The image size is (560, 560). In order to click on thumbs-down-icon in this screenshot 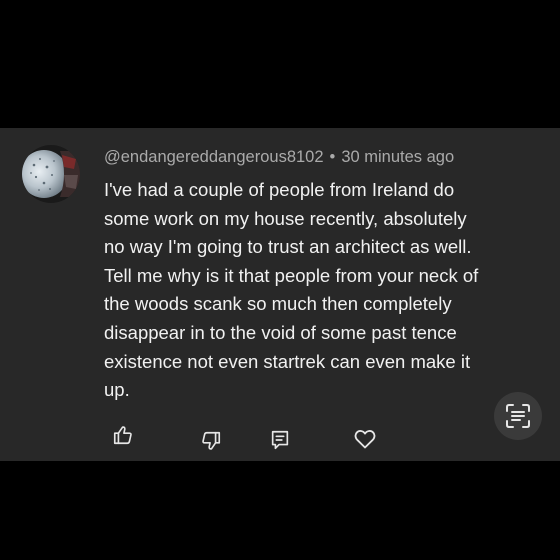, I will do `click(211, 440)`.